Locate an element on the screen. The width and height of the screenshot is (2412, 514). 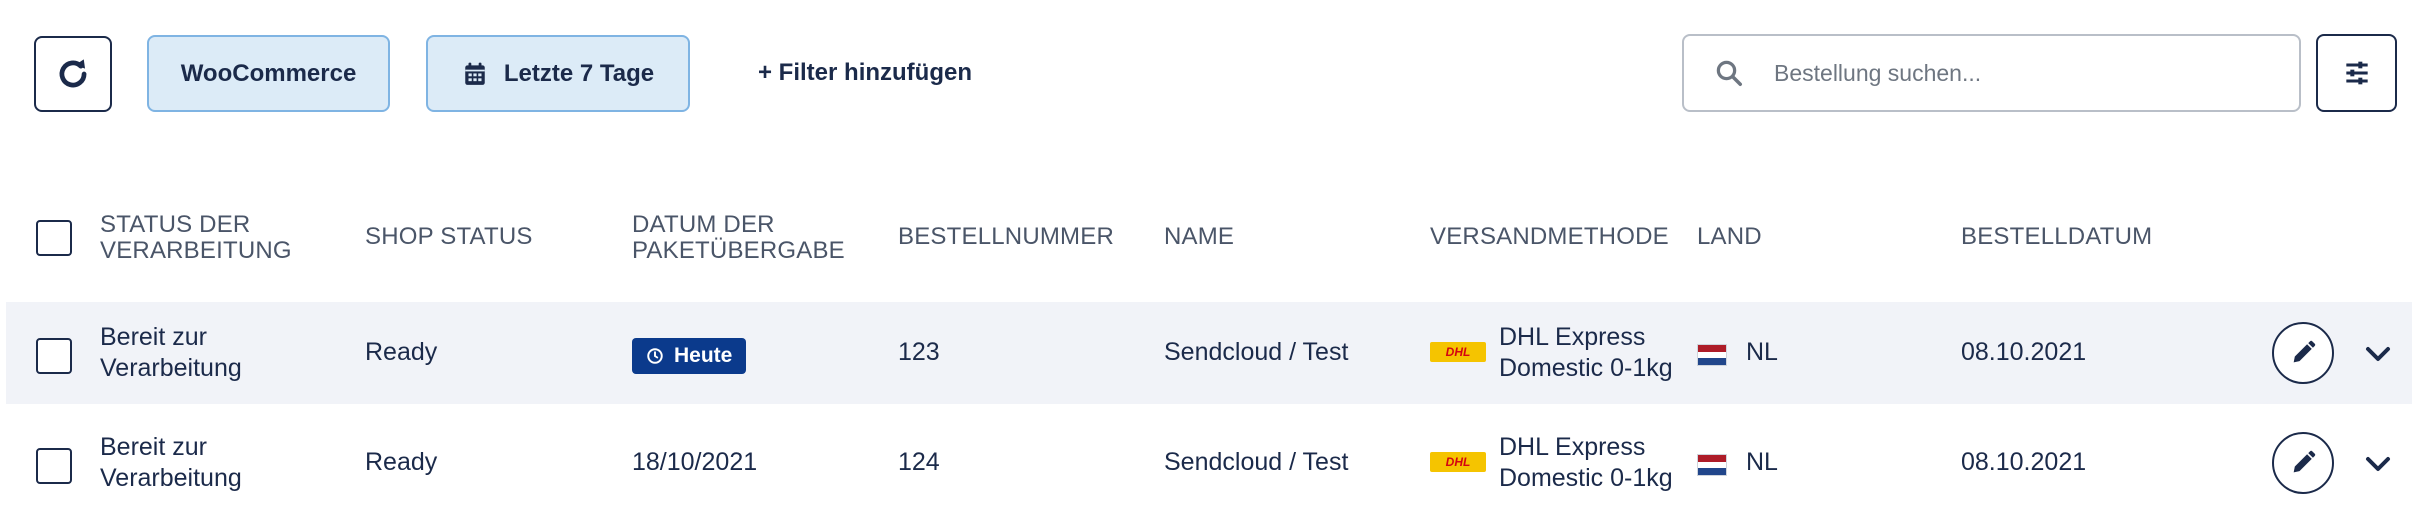
column-header-name: NAME is located at coordinates (1199, 237).